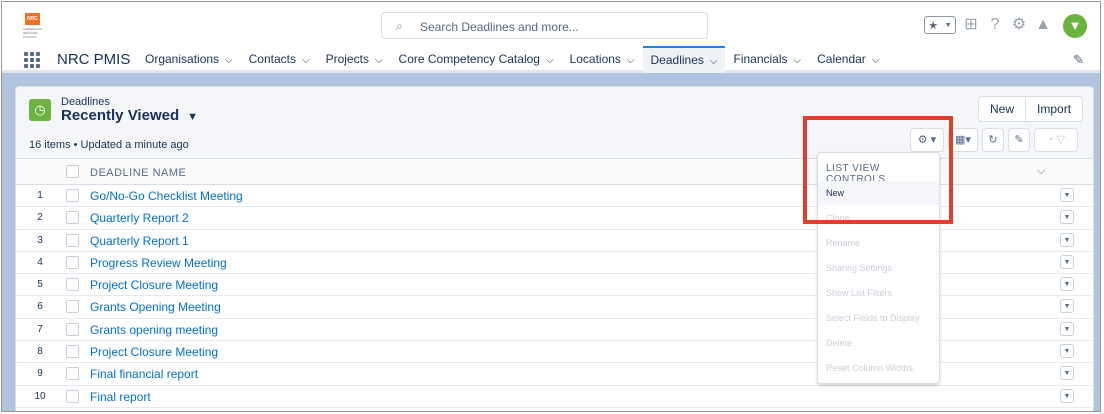  What do you see at coordinates (139, 218) in the screenshot?
I see `deadline-link: Quarterly Report 2` at bounding box center [139, 218].